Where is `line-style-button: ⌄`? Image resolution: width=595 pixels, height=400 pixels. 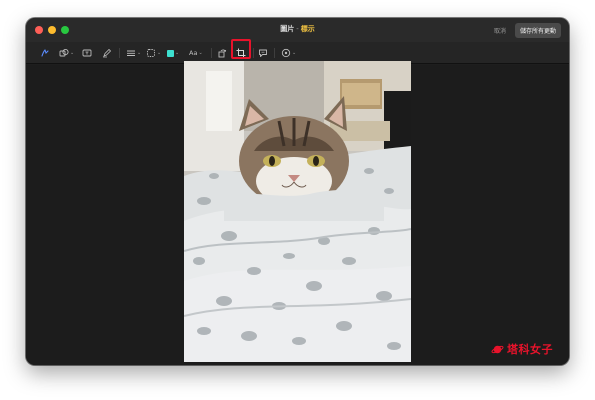
line-style-button: ⌄ is located at coordinates (133, 53).